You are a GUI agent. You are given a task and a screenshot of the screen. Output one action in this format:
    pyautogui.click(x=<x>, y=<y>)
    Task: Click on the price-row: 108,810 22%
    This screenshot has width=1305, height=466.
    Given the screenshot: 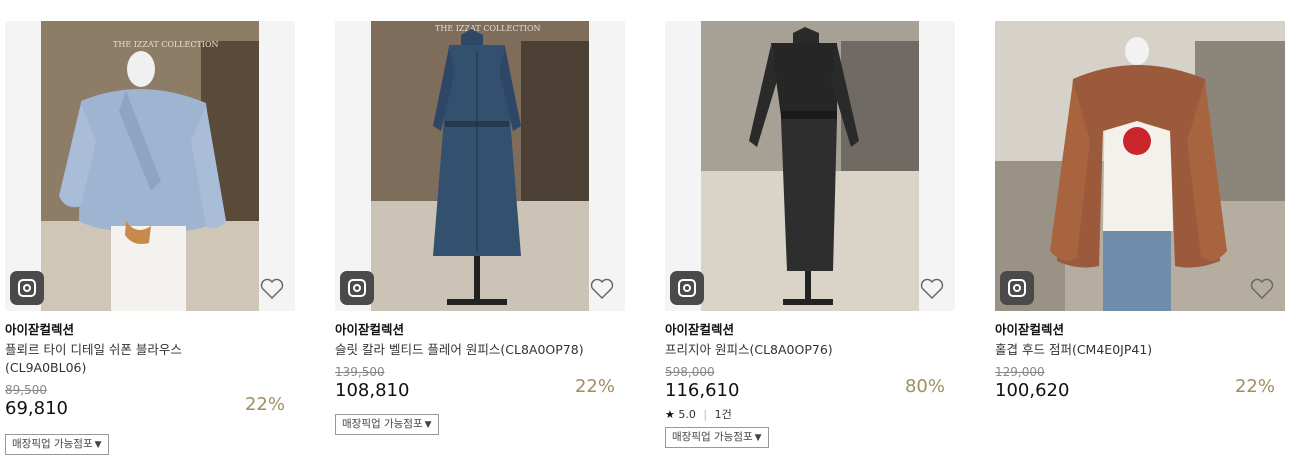 What is the action you would take?
    pyautogui.click(x=480, y=389)
    